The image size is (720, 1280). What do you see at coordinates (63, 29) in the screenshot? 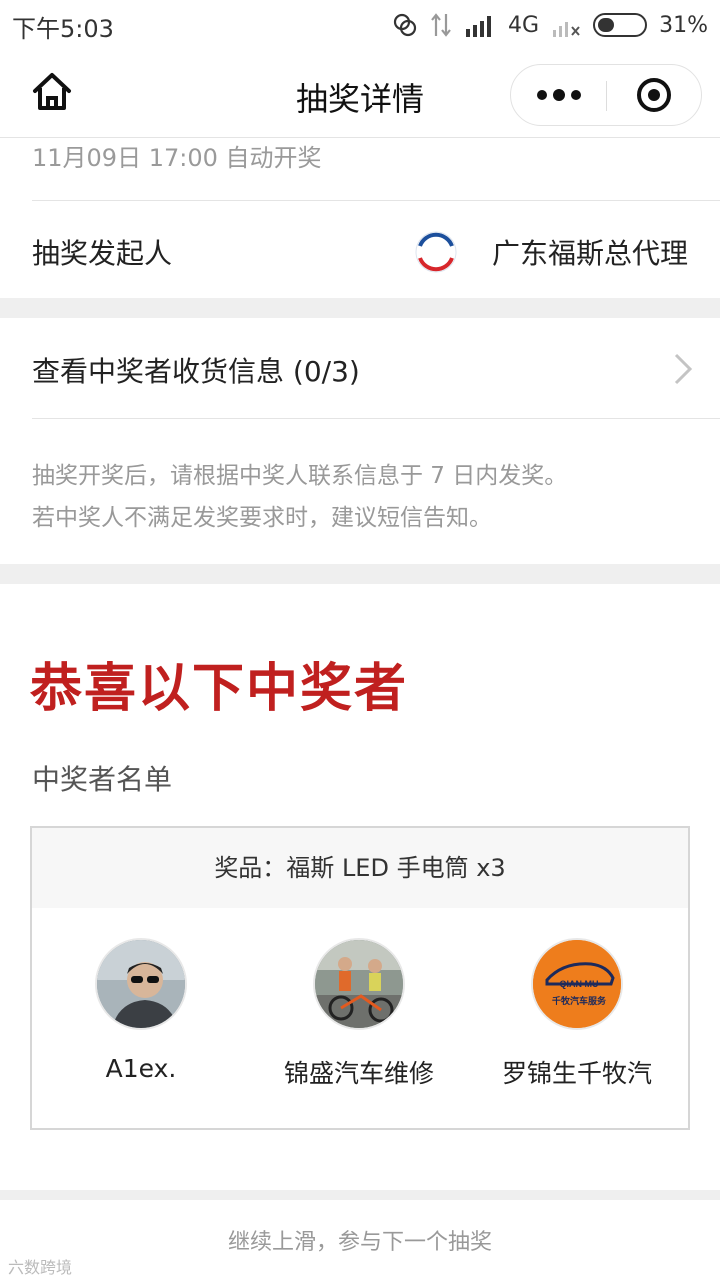
I see `status-time: 下午5:03` at bounding box center [63, 29].